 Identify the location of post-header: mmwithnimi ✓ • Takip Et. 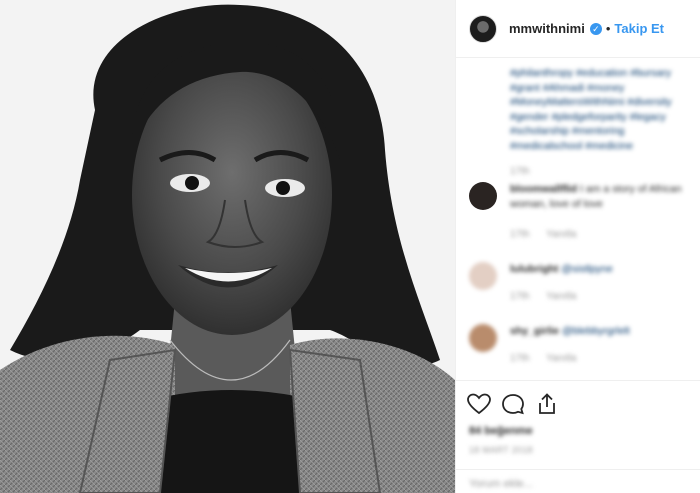
(578, 29).